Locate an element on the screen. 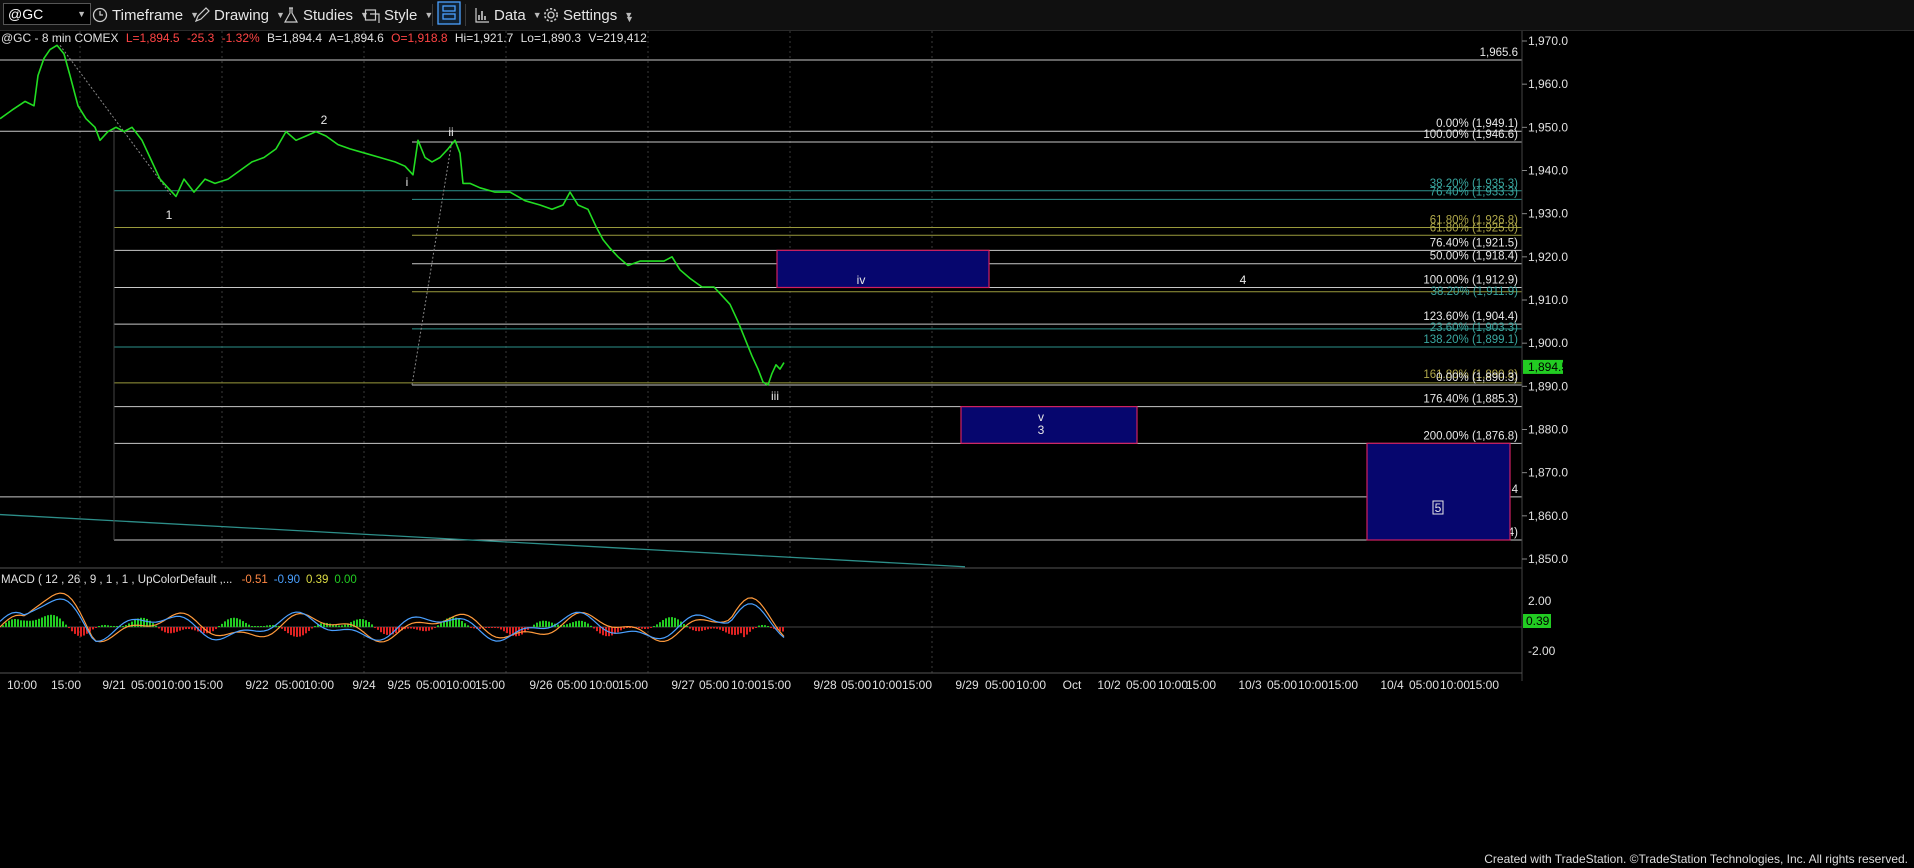 The image size is (1914, 868). fib-level-label: 138.20% (1,899.1) is located at coordinates (1470, 340).